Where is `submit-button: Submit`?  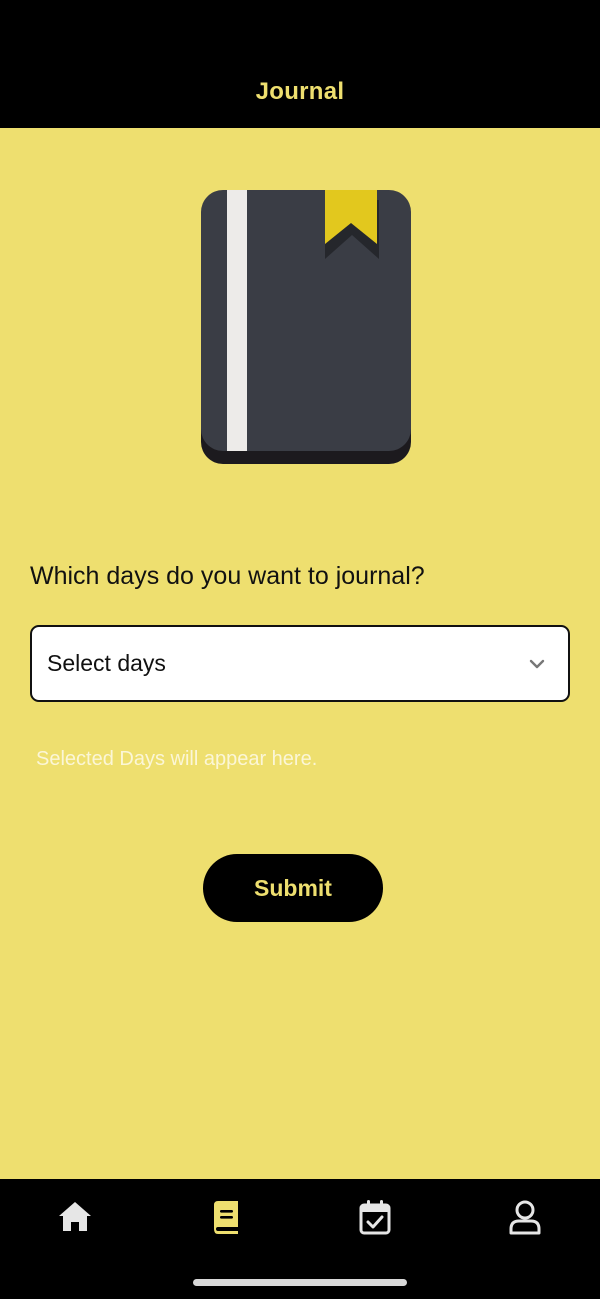
submit-button: Submit is located at coordinates (293, 888).